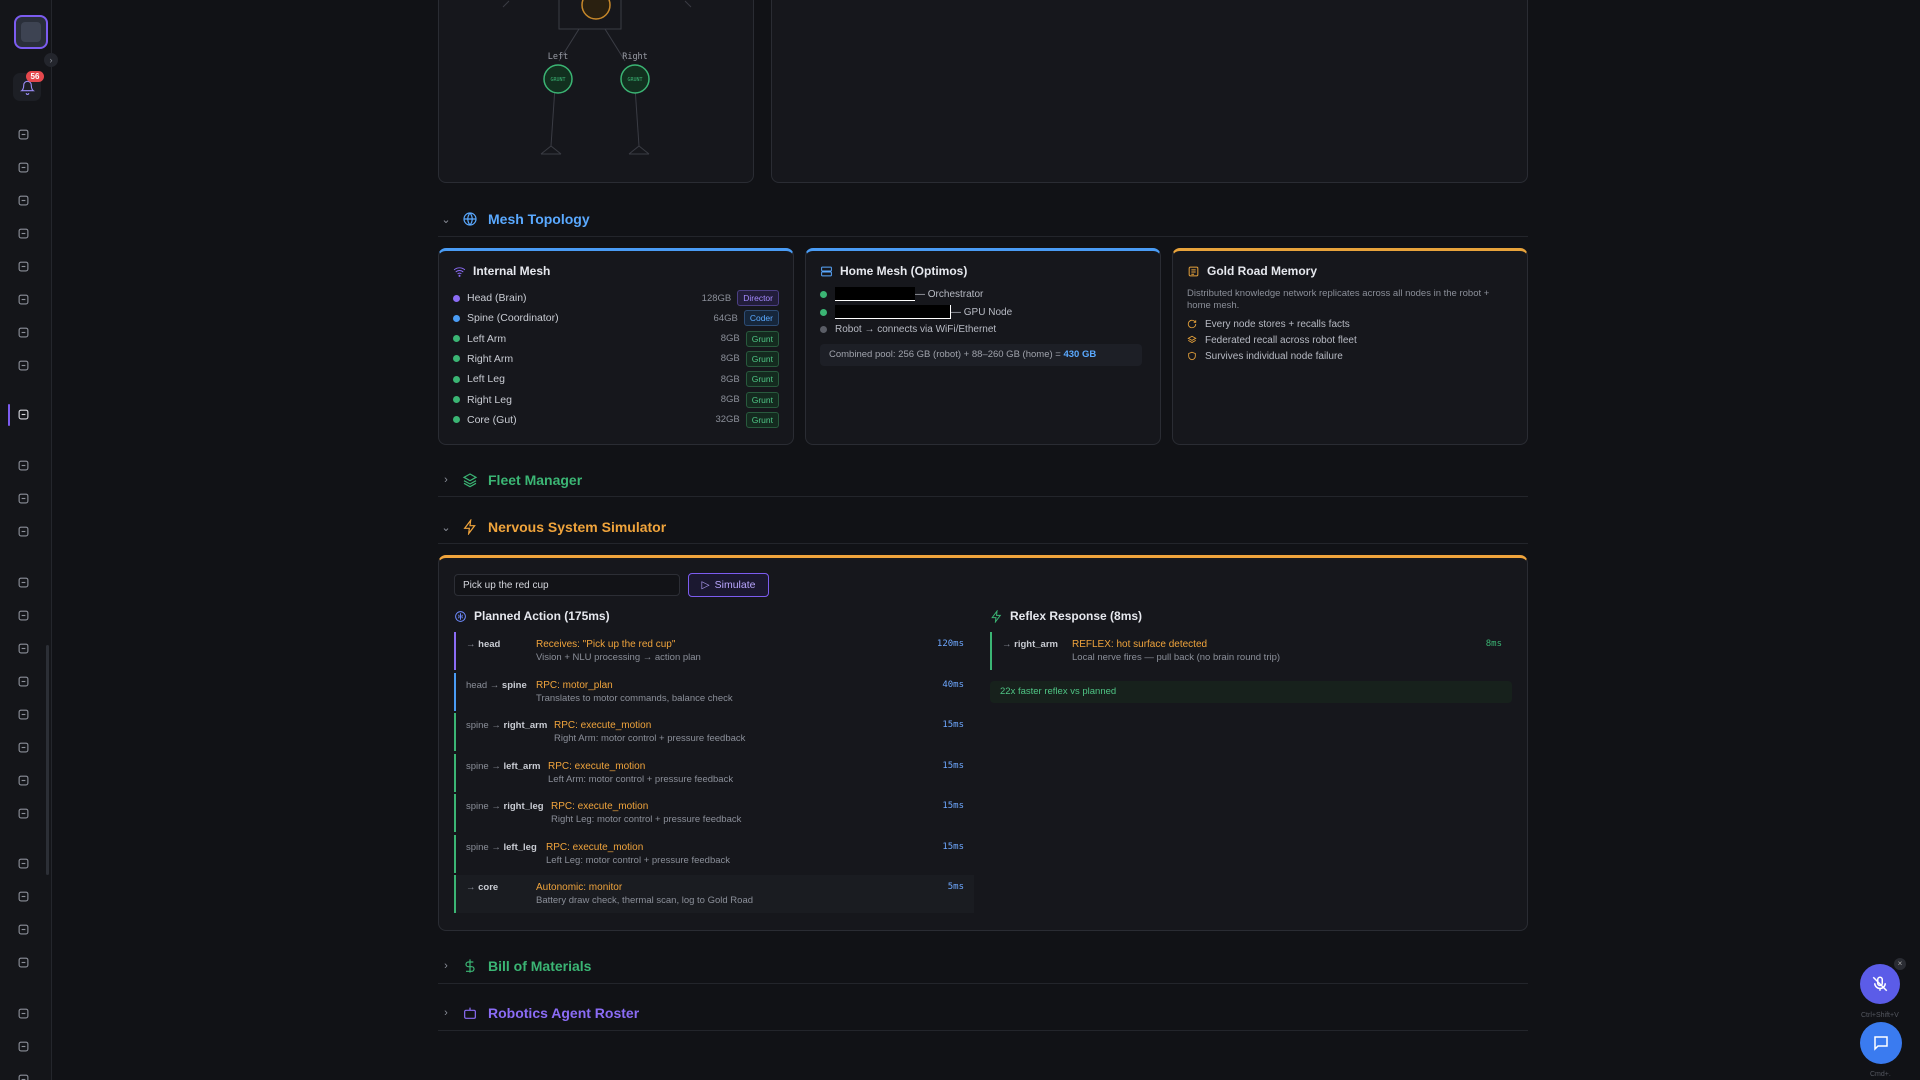 The height and width of the screenshot is (1080, 1920). I want to click on redacted-hostname, so click(875, 294).